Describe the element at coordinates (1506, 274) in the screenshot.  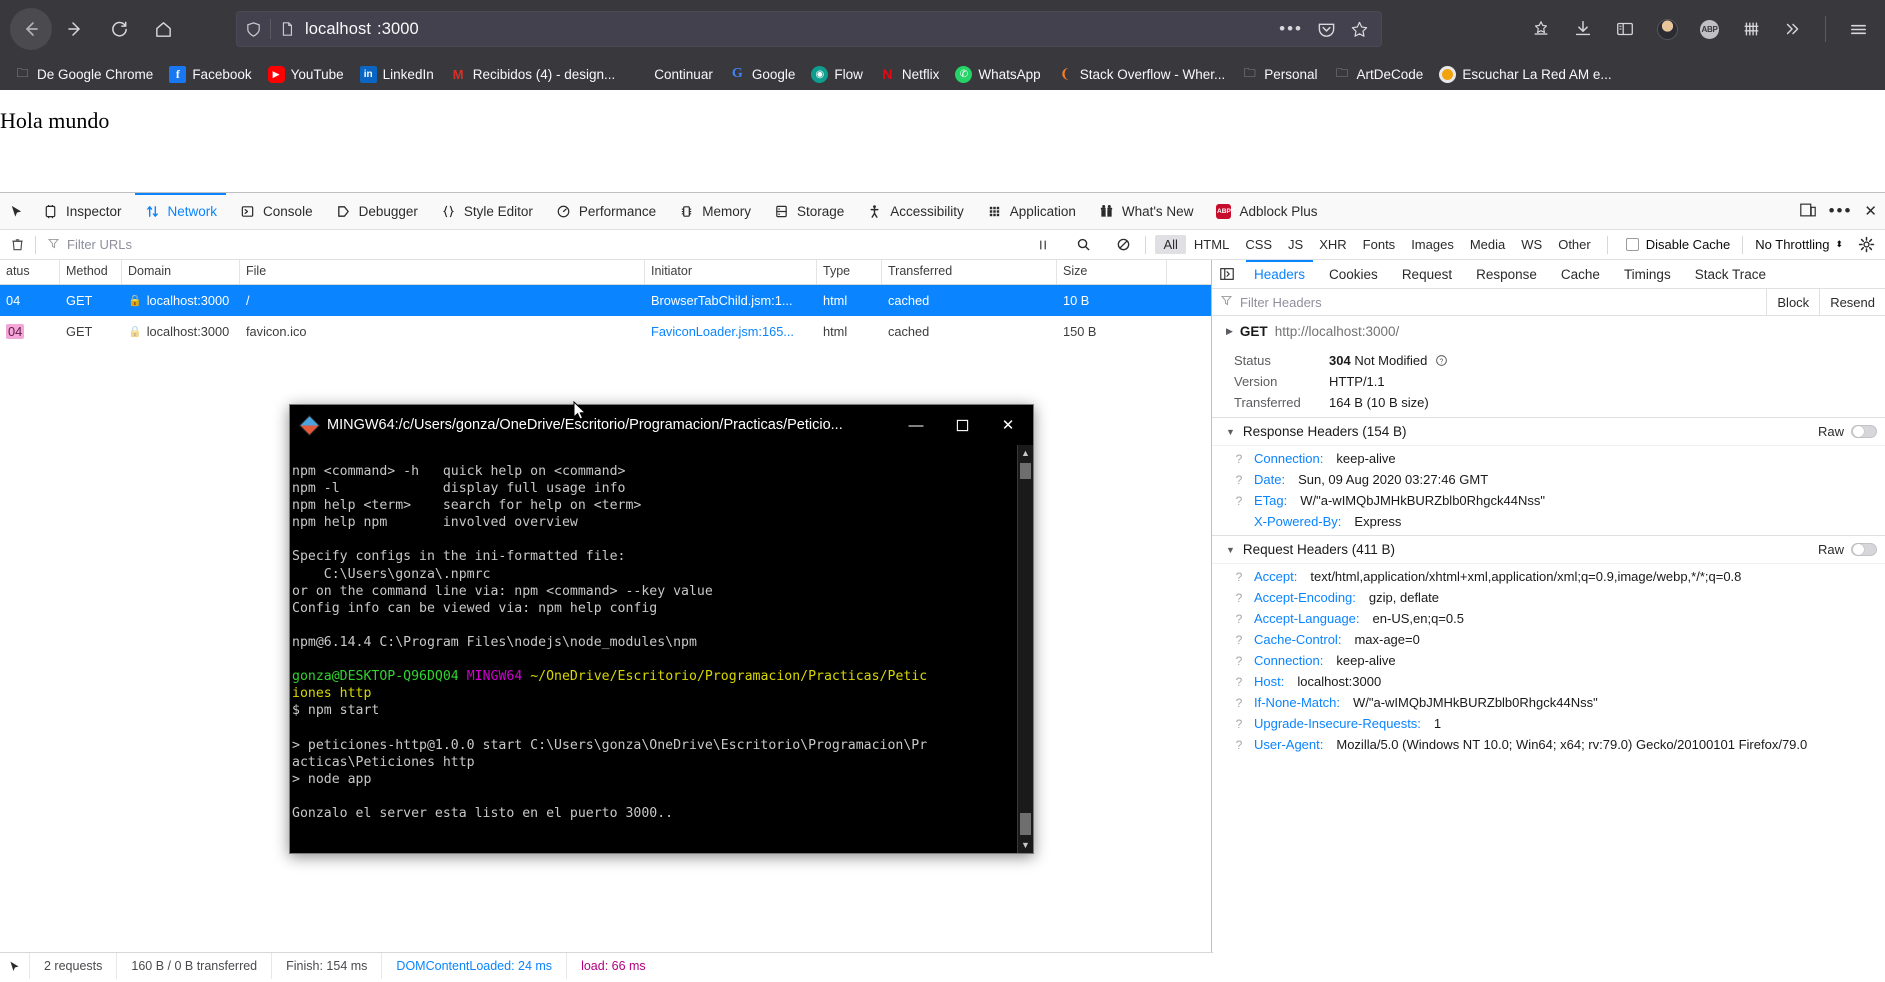
I see `tab-response: Response` at that location.